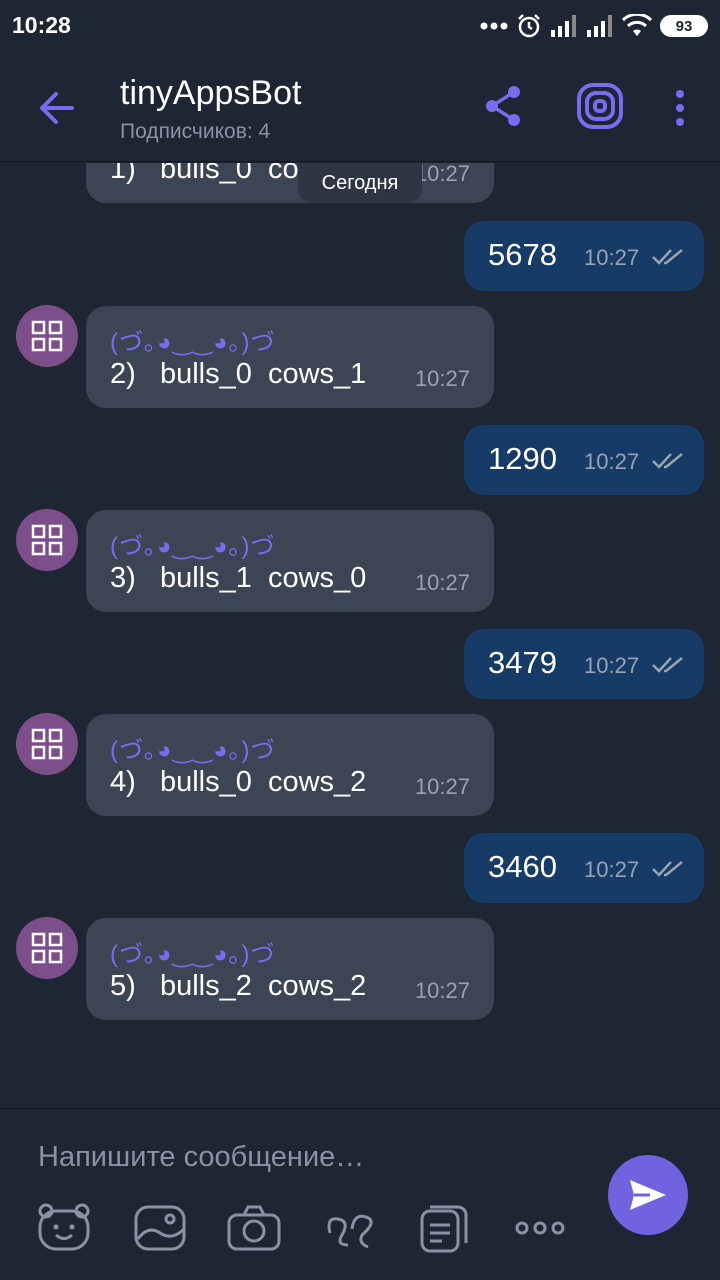 This screenshot has height=1280, width=720. I want to click on file-icon, so click(444, 1228).